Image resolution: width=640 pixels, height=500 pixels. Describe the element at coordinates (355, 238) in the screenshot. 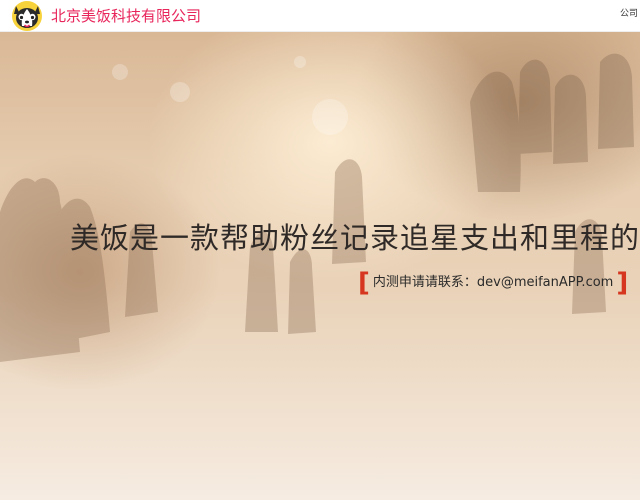

I see `hero-headline: 美饭是一款帮助粉丝记录追星支出和里程的工` at that location.